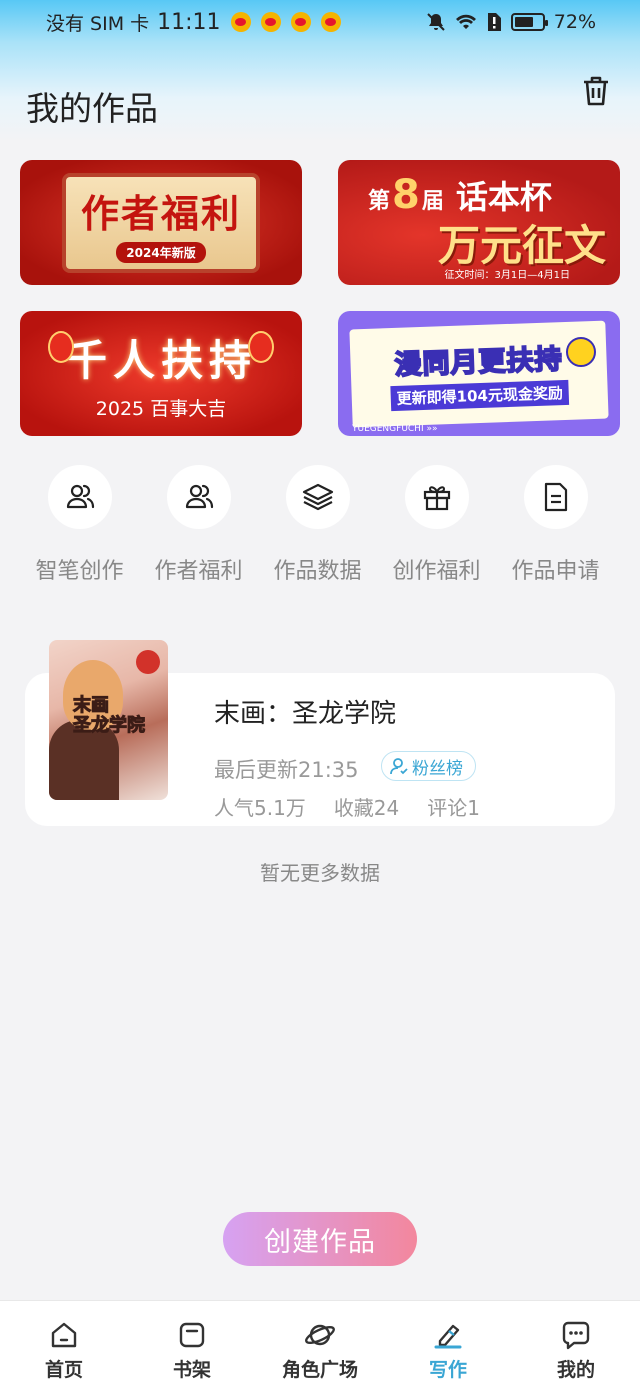 This screenshot has height=1387, width=640. What do you see at coordinates (317, 571) in the screenshot?
I see `quick-action-label: 作品数据` at bounding box center [317, 571].